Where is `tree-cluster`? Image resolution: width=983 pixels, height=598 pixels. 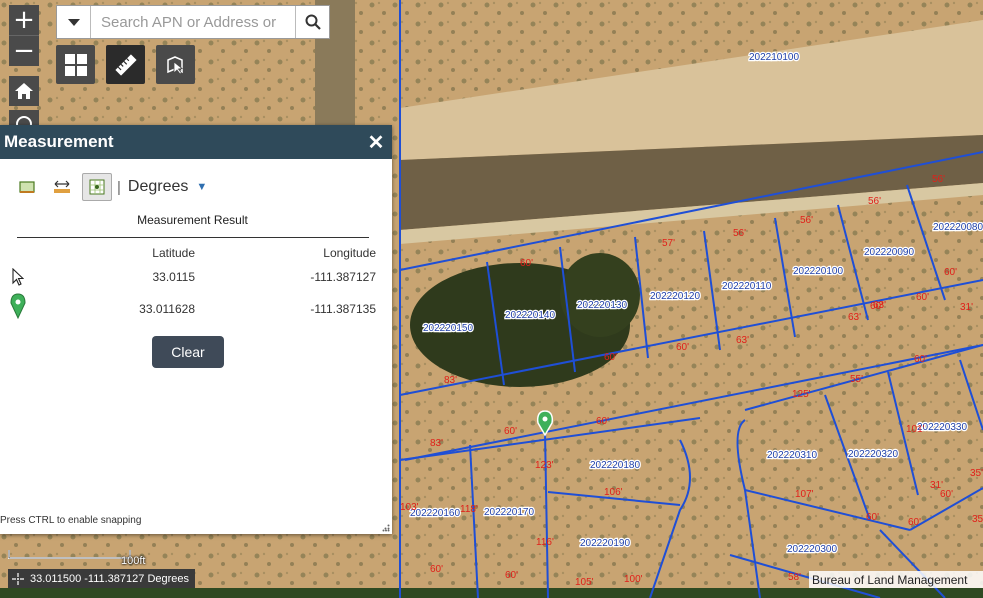 tree-cluster is located at coordinates (600, 295).